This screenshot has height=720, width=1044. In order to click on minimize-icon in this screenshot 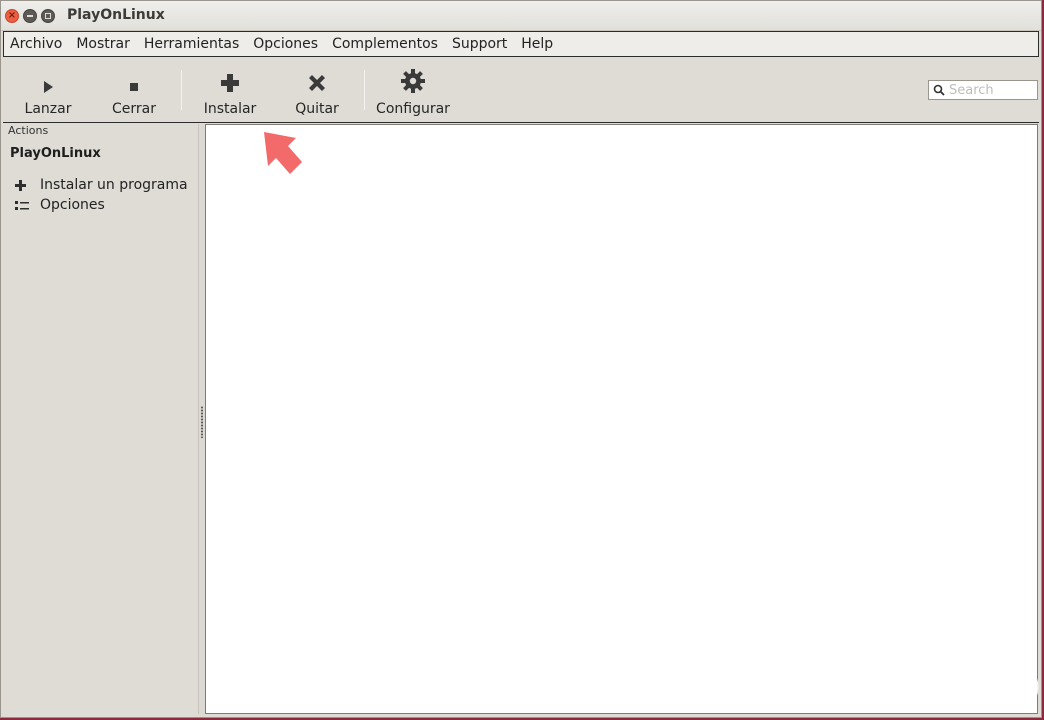, I will do `click(30, 16)`.